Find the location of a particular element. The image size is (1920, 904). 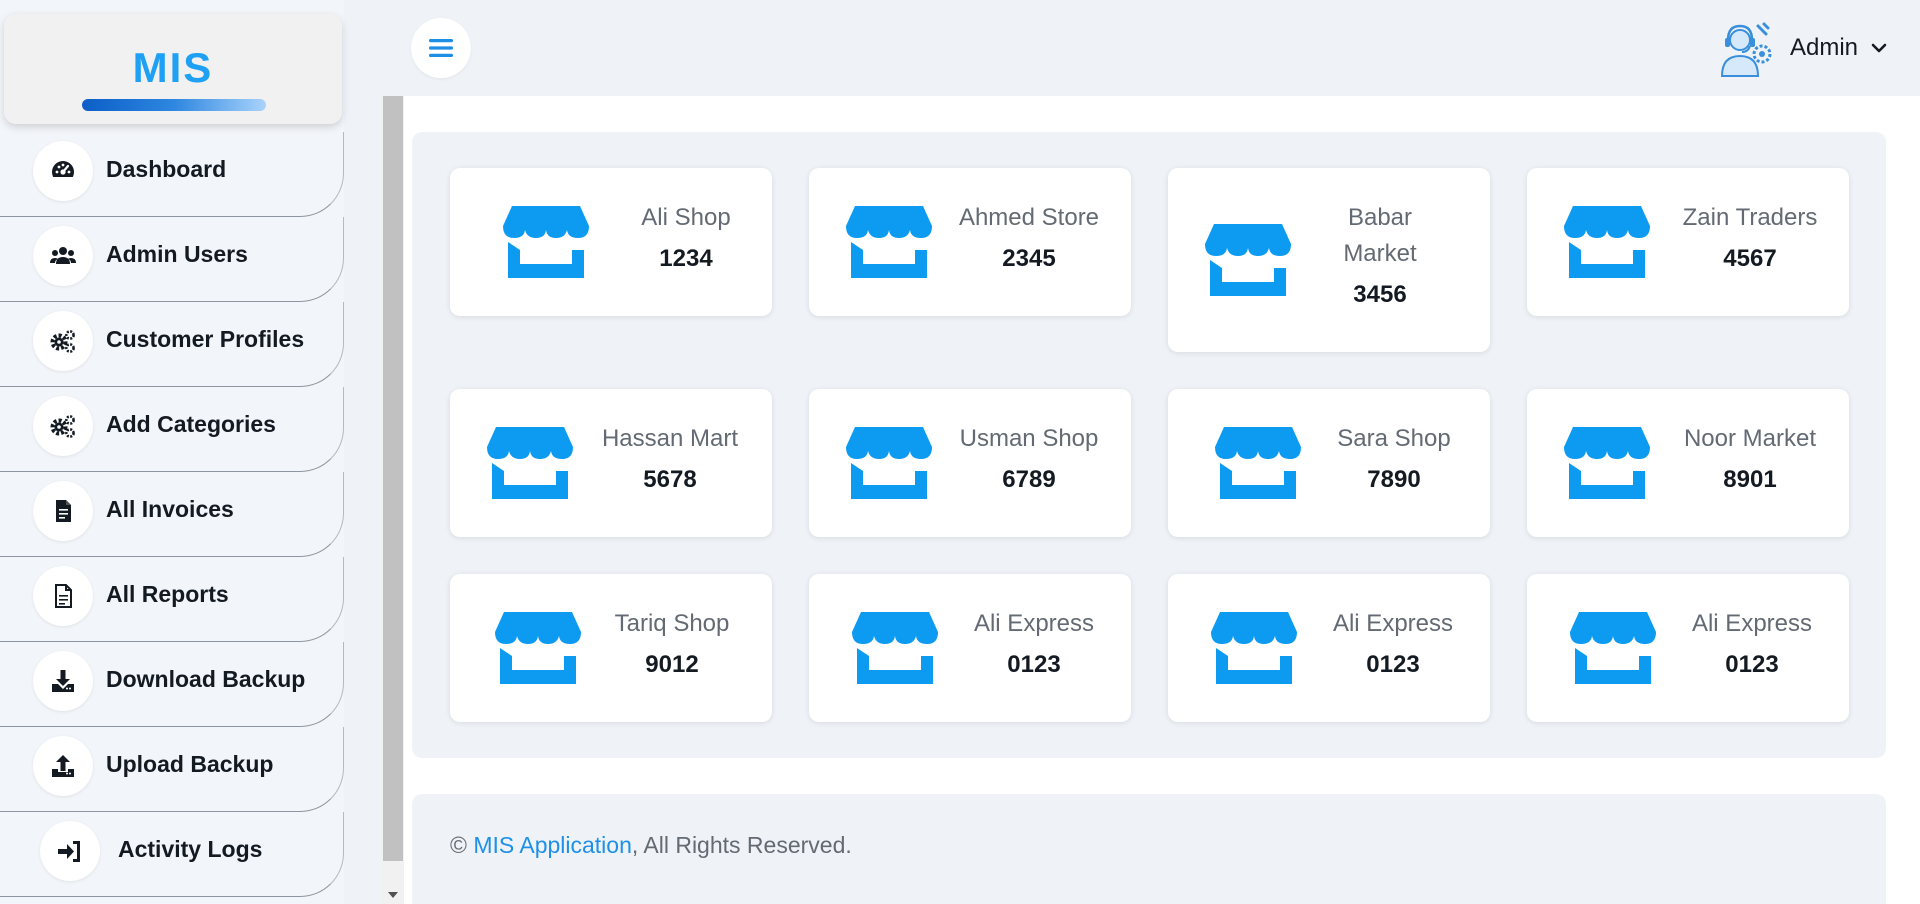

scroll-down-arrow-icon is located at coordinates (393, 895).